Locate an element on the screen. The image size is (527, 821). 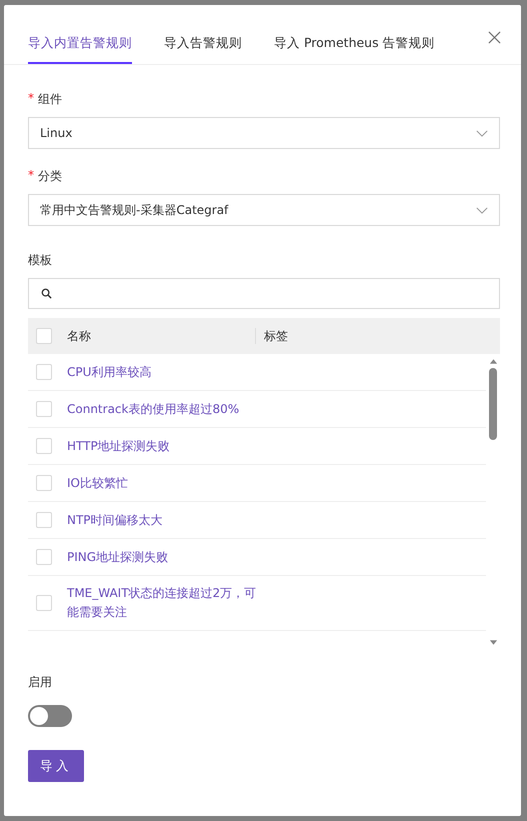
tab: 导入内置告警规则 is located at coordinates (80, 49).